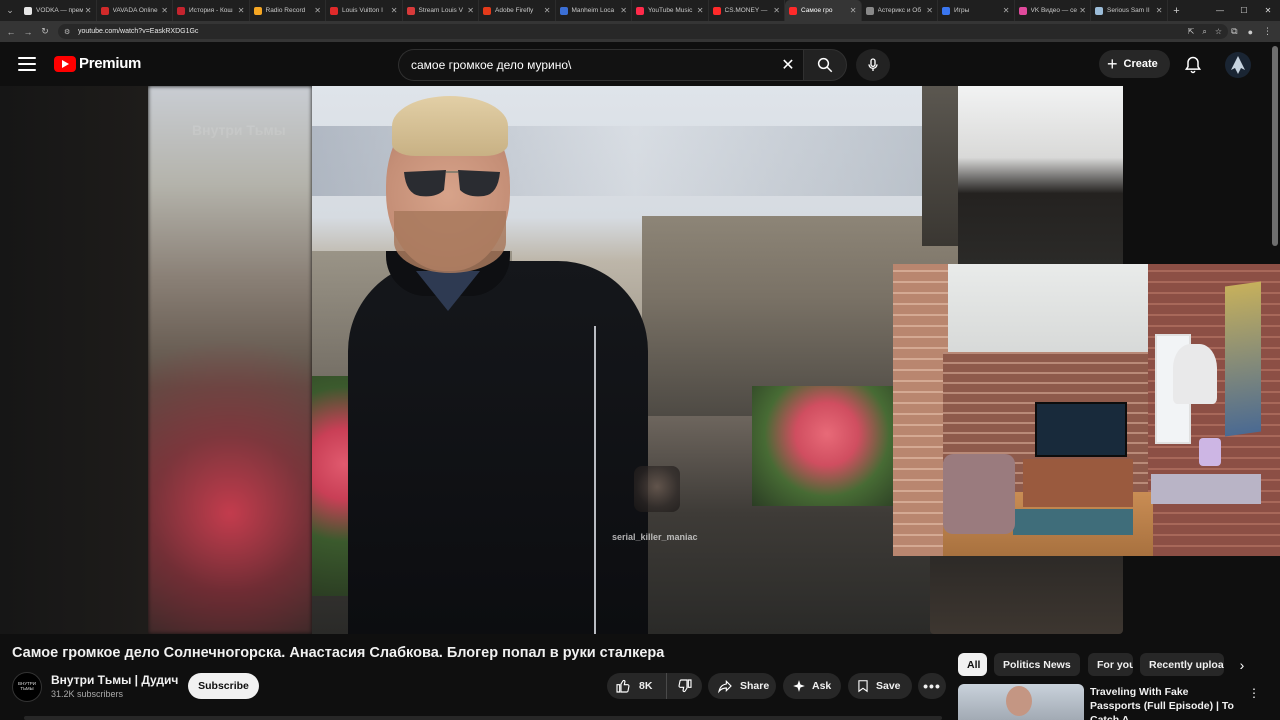  What do you see at coordinates (1204, 32) in the screenshot?
I see `zoom-icon: ⌕` at bounding box center [1204, 32].